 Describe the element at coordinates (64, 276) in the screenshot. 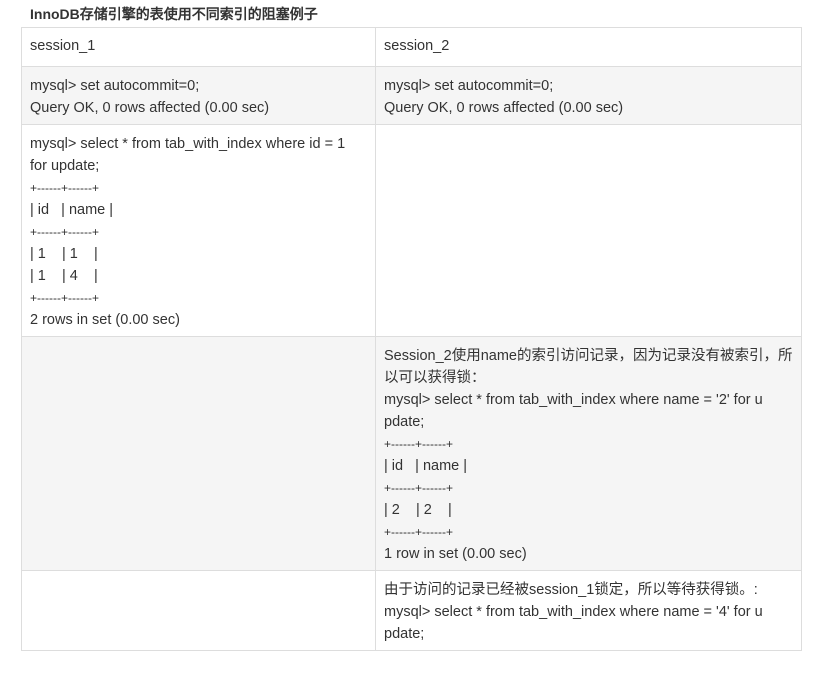

I see `cell-line: | 1 | 4 |` at that location.